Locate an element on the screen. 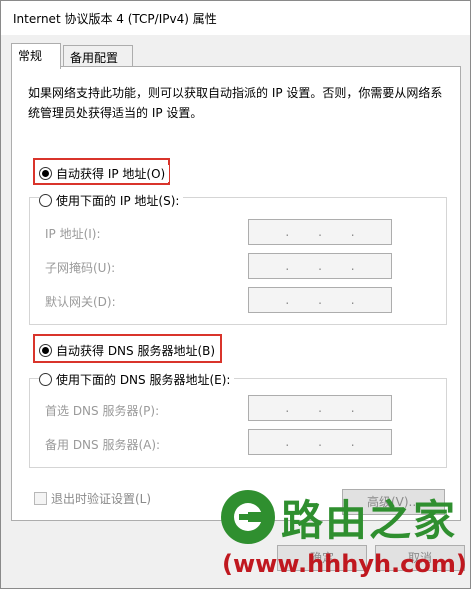  alternate-dns-label: 备用 DNS 服务器(A): is located at coordinates (103, 445).